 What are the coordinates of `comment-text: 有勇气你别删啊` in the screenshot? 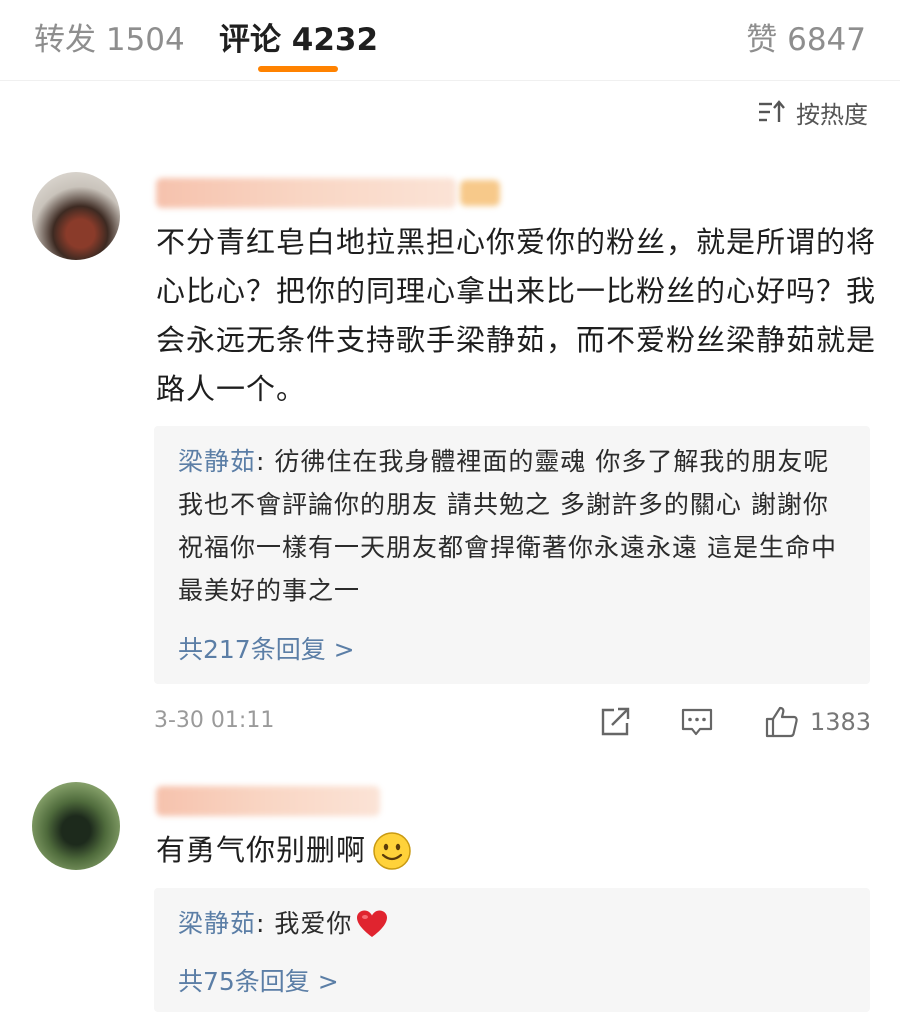 It's located at (518, 850).